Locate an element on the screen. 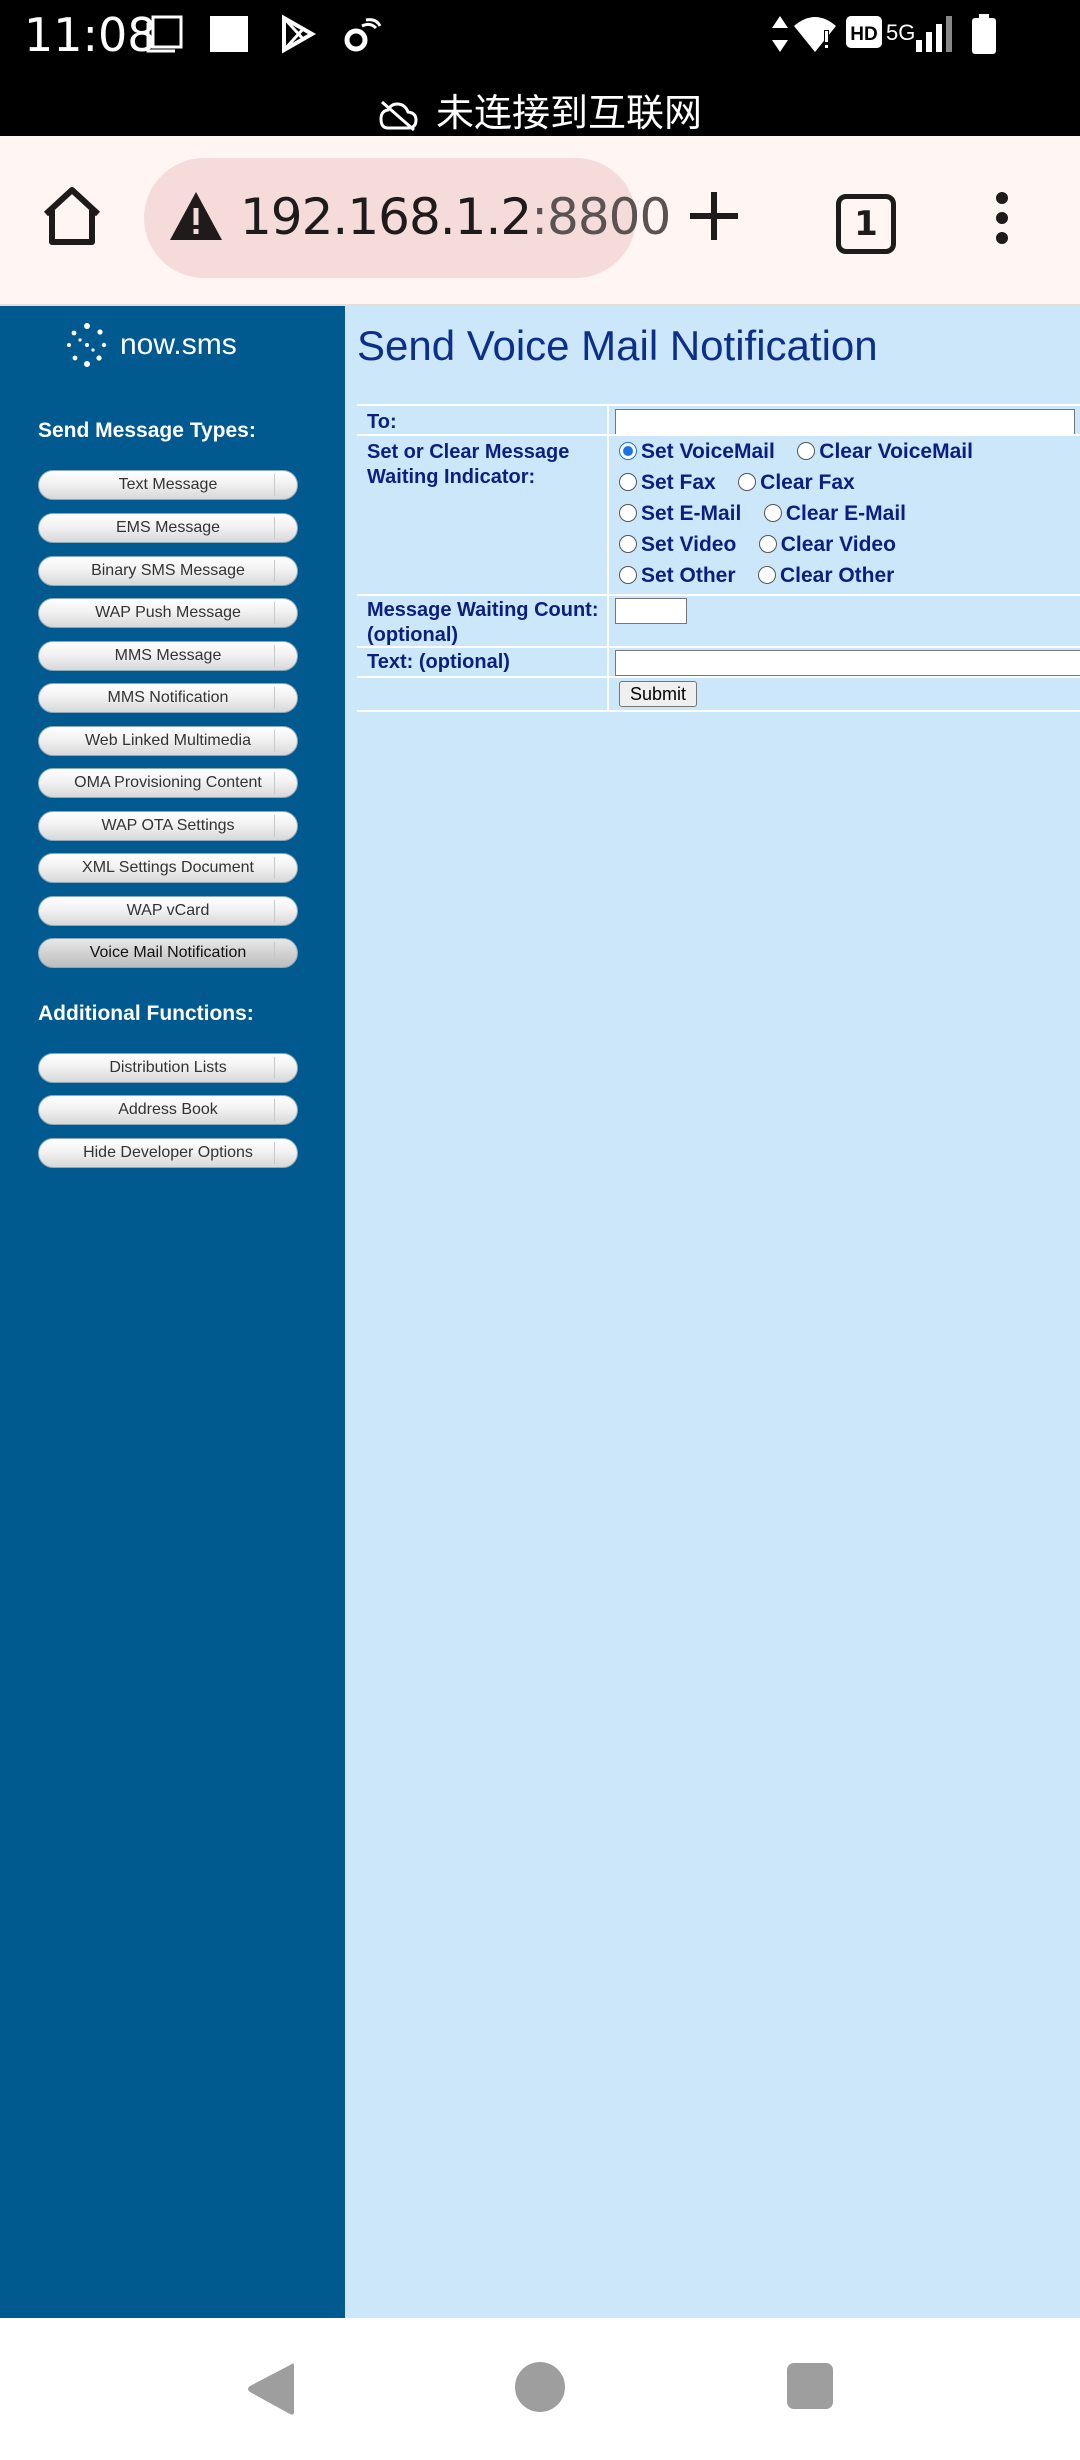 This screenshot has width=1080, height=2460. radio-set-voicemail: Set VoiceMail is located at coordinates (697, 452).